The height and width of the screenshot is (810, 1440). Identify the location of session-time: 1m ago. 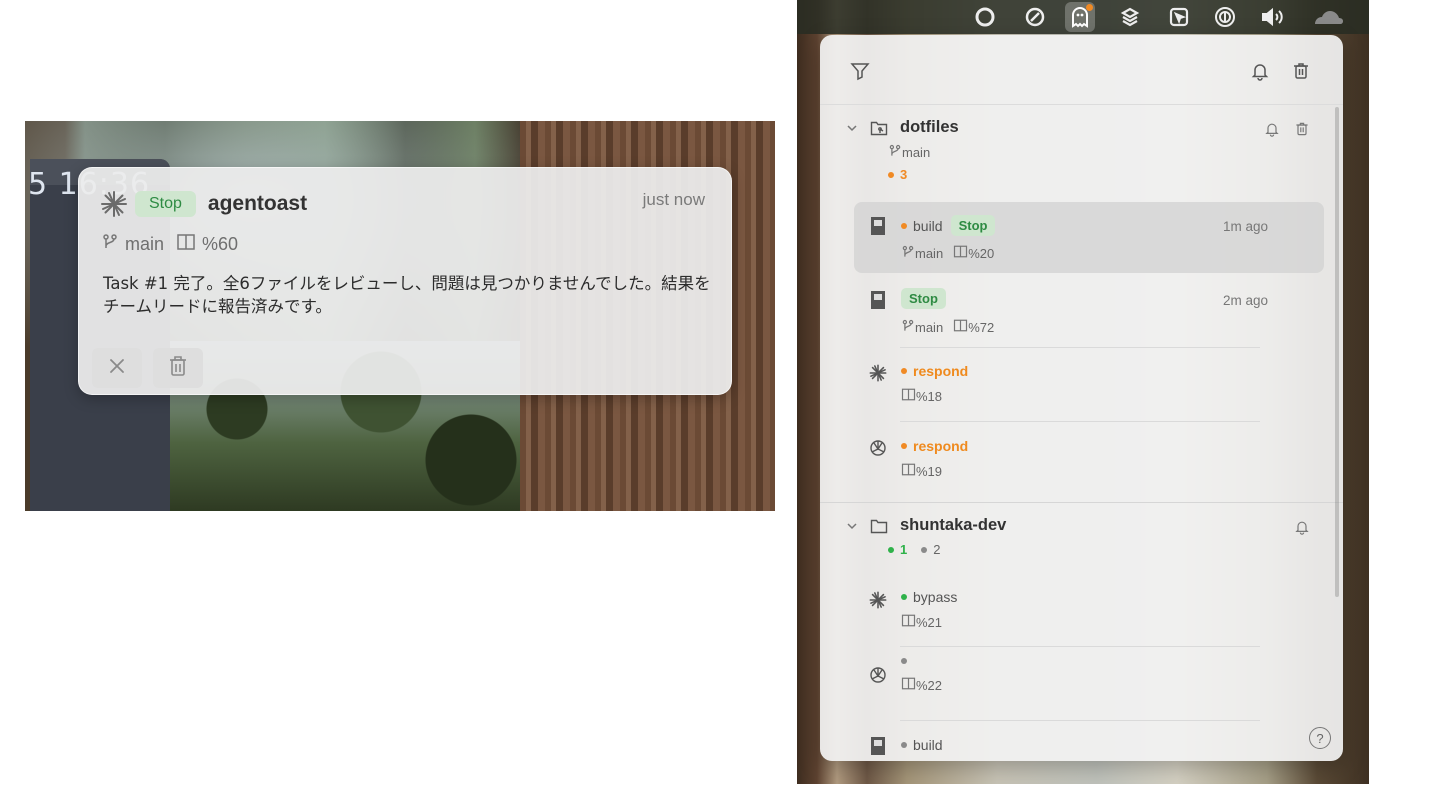
(1245, 226).